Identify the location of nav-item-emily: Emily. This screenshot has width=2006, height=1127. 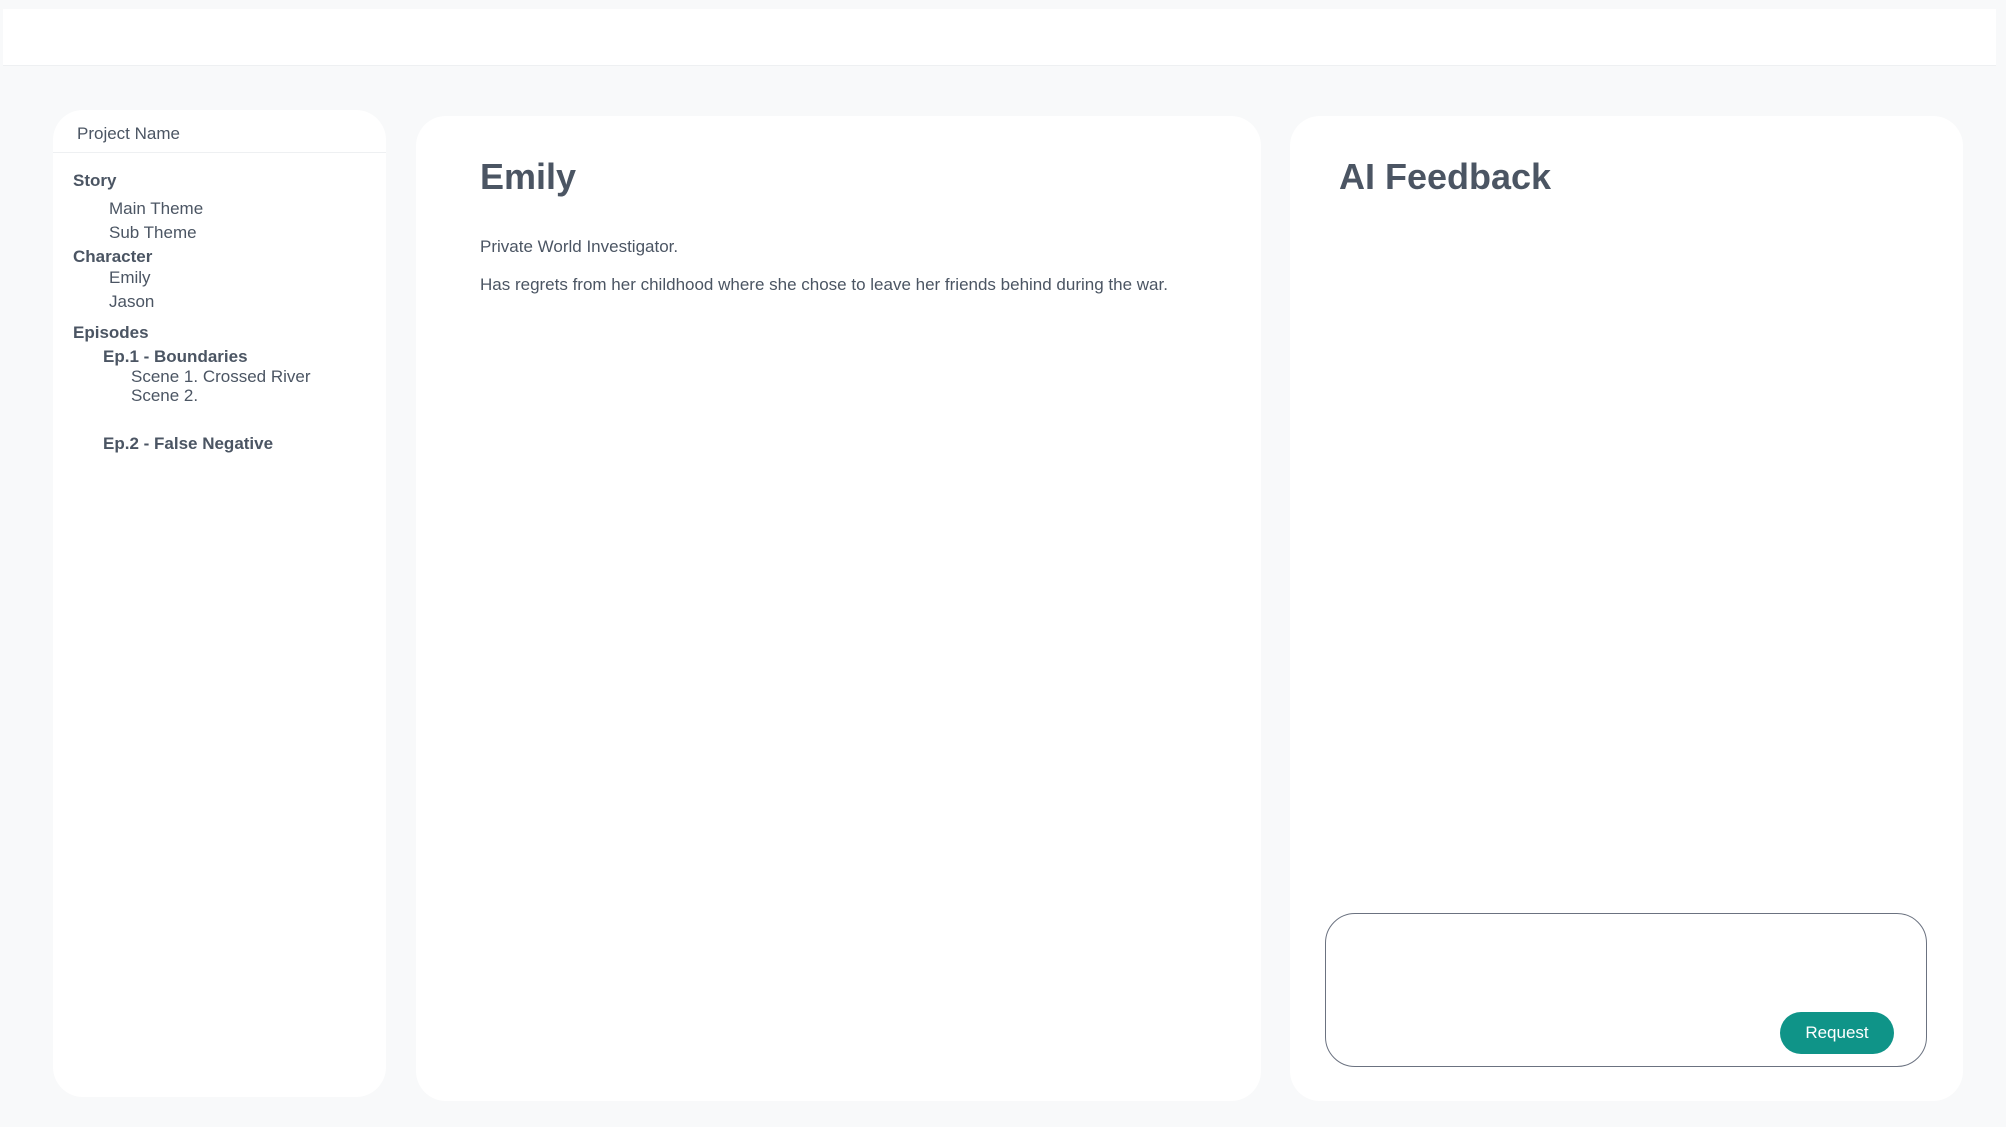
(130, 278).